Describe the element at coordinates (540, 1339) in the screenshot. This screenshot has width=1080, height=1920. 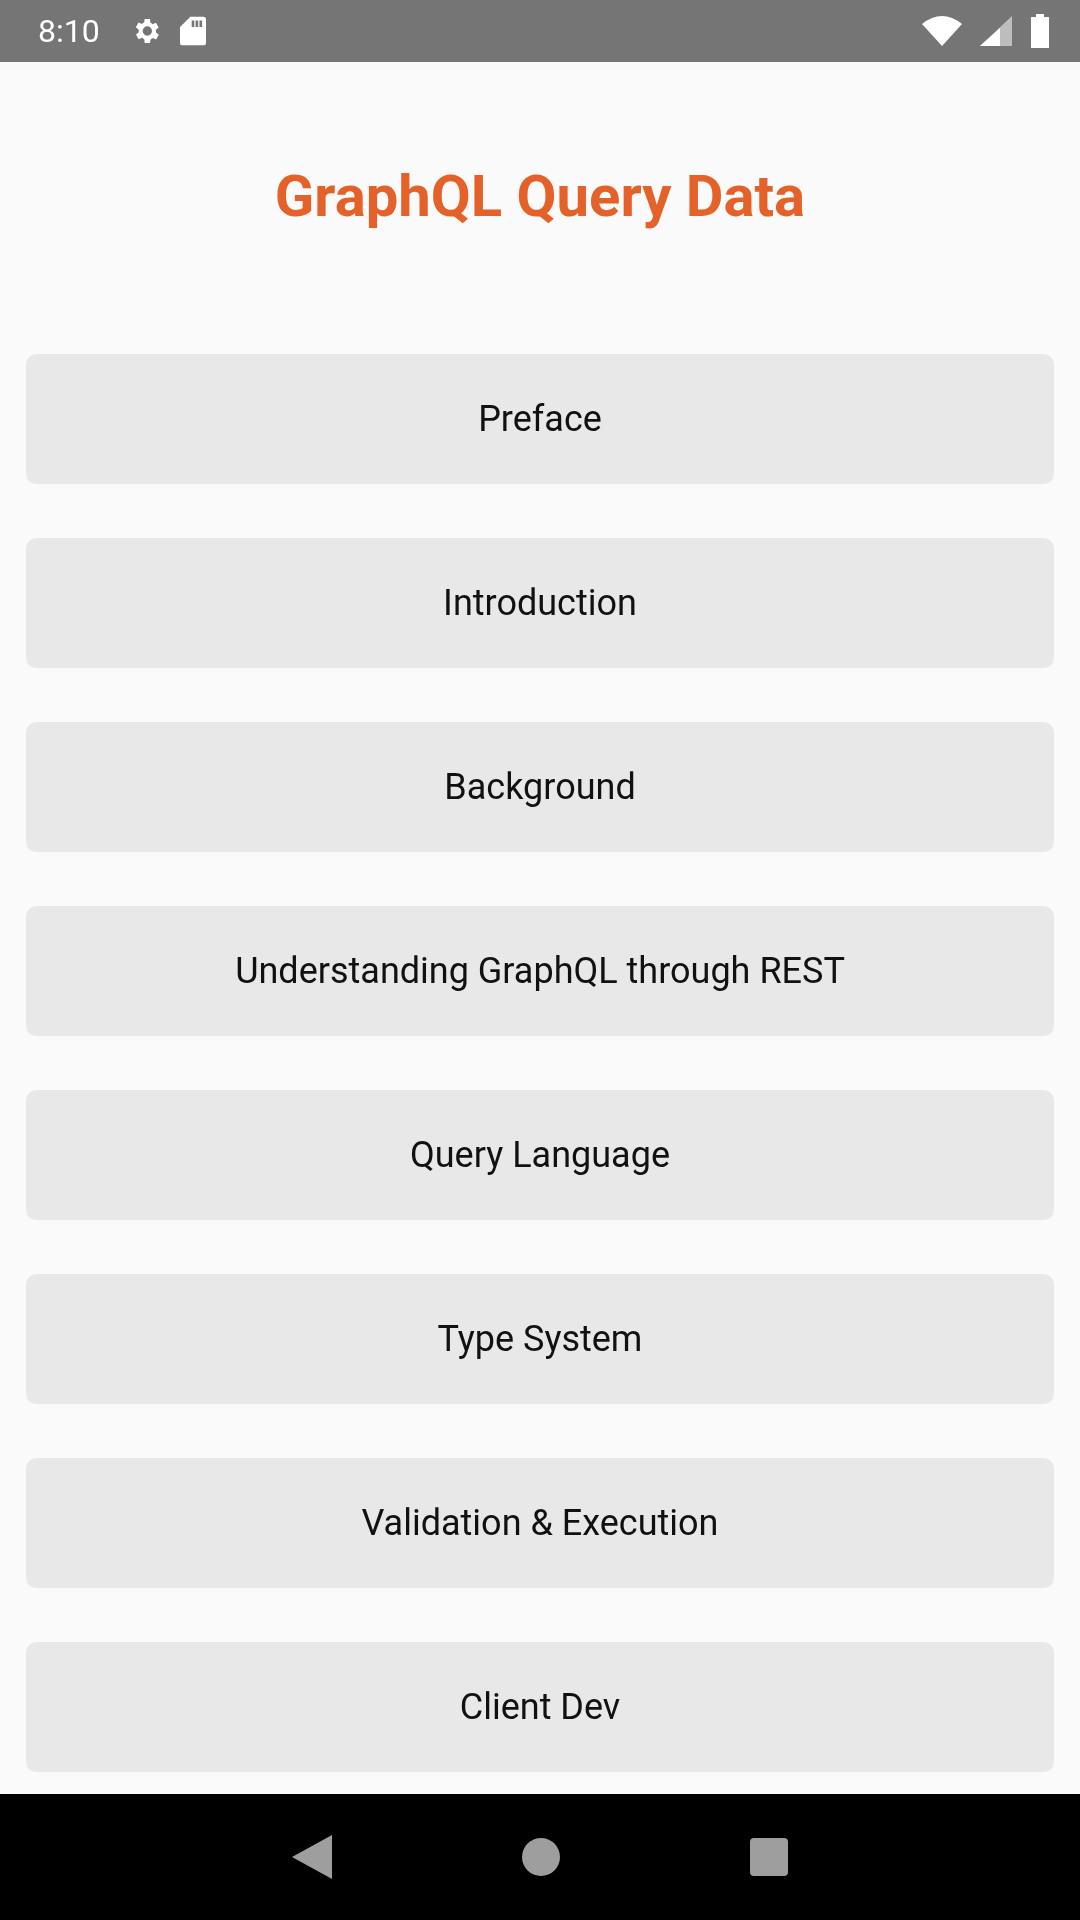
I see `chapter-button: Type System` at that location.